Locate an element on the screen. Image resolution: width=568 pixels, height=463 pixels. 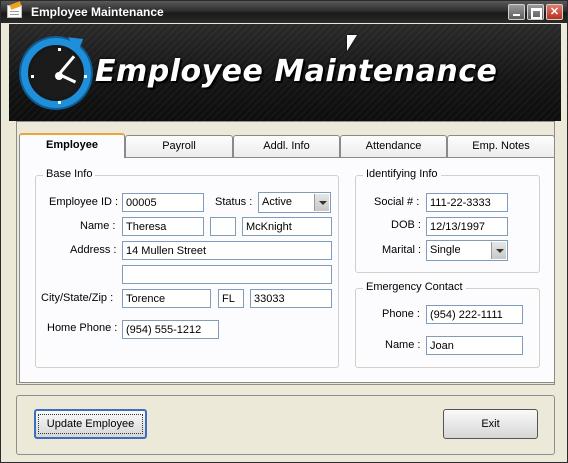
tab-attendance: Attendance is located at coordinates (393, 146).